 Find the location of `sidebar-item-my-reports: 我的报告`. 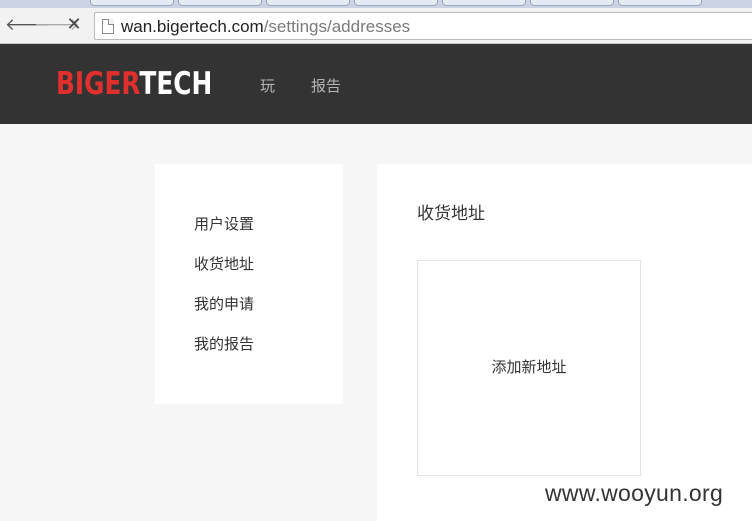

sidebar-item-my-reports: 我的报告 is located at coordinates (224, 344).